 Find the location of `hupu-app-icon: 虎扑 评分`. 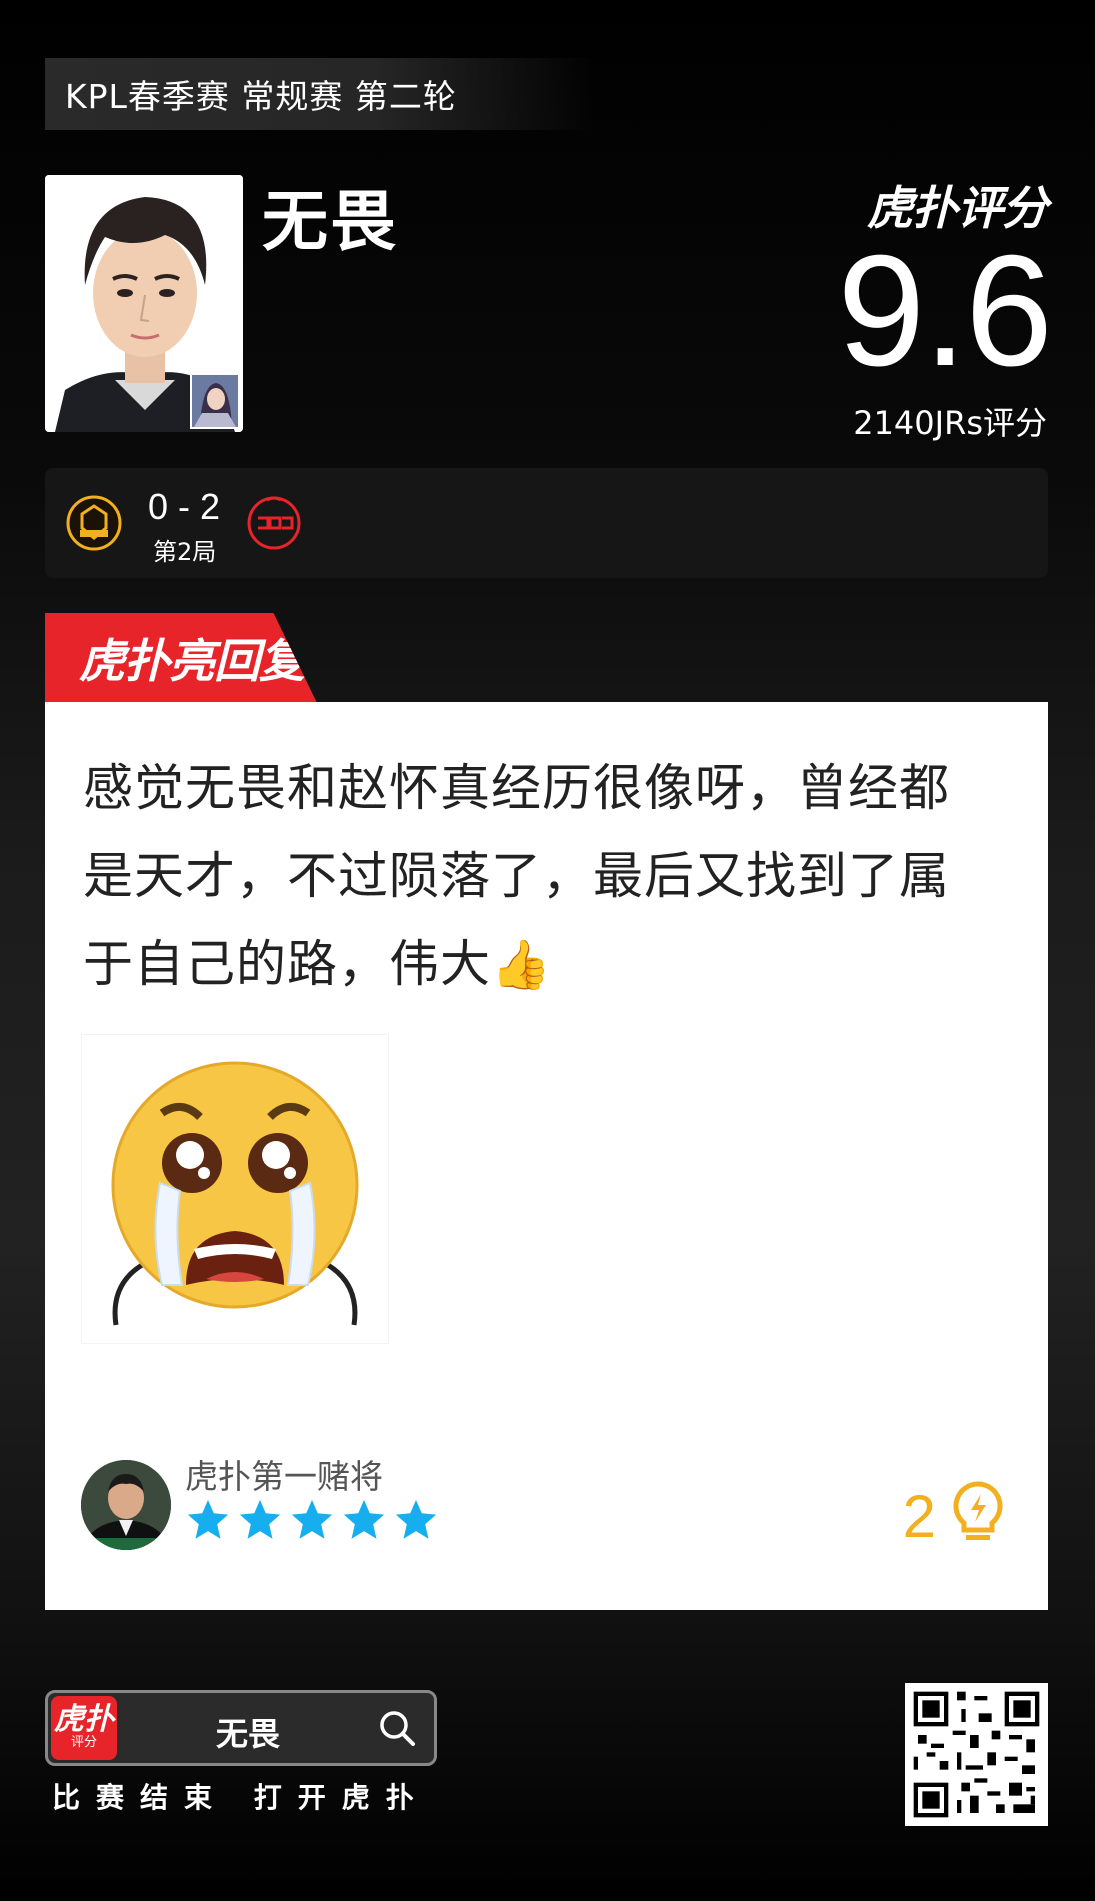

hupu-app-icon: 虎扑 评分 is located at coordinates (84, 1728).